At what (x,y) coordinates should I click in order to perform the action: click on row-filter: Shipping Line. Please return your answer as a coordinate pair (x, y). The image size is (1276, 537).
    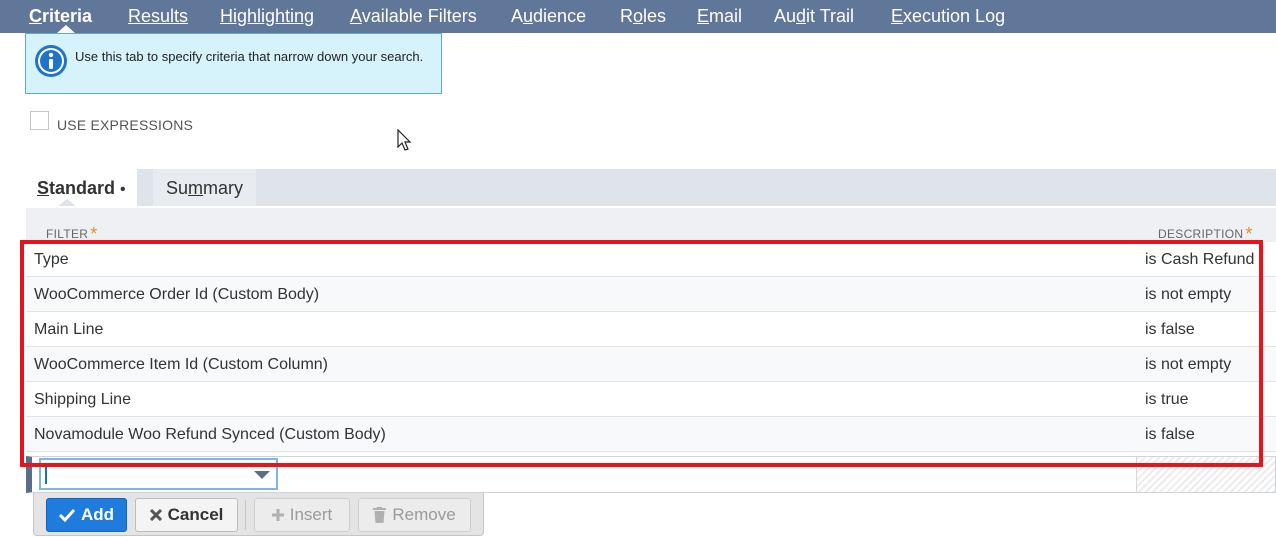
    Looking at the image, I should click on (82, 399).